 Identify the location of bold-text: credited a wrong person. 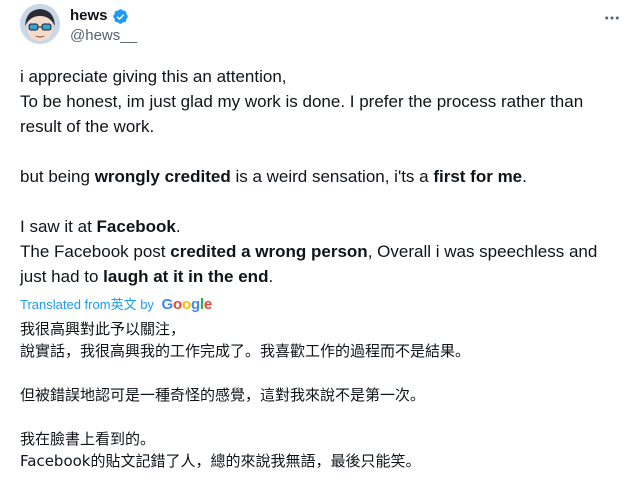
(269, 251).